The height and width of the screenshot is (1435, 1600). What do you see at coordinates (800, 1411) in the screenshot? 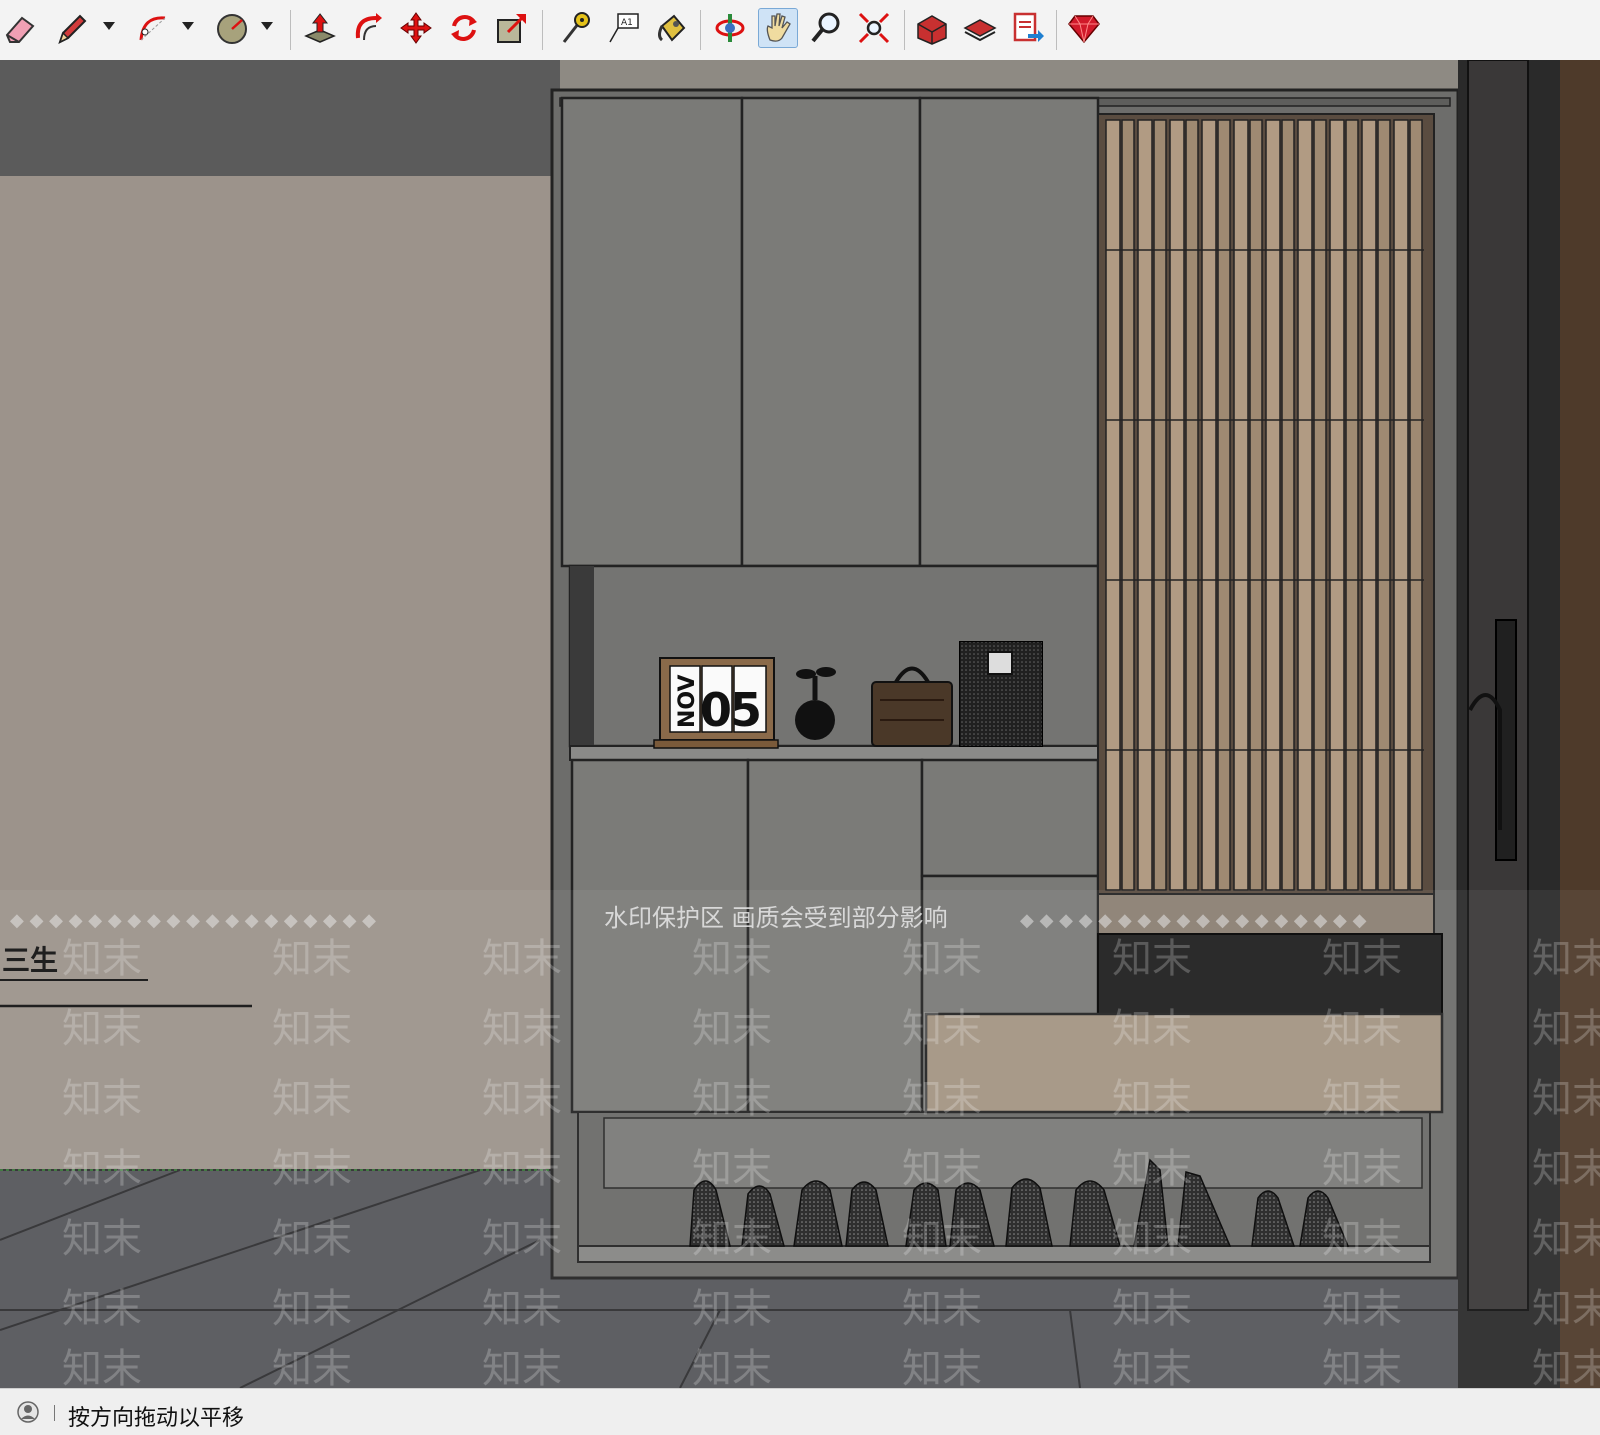
I see `status-bar: 按方向拖动以平移` at bounding box center [800, 1411].